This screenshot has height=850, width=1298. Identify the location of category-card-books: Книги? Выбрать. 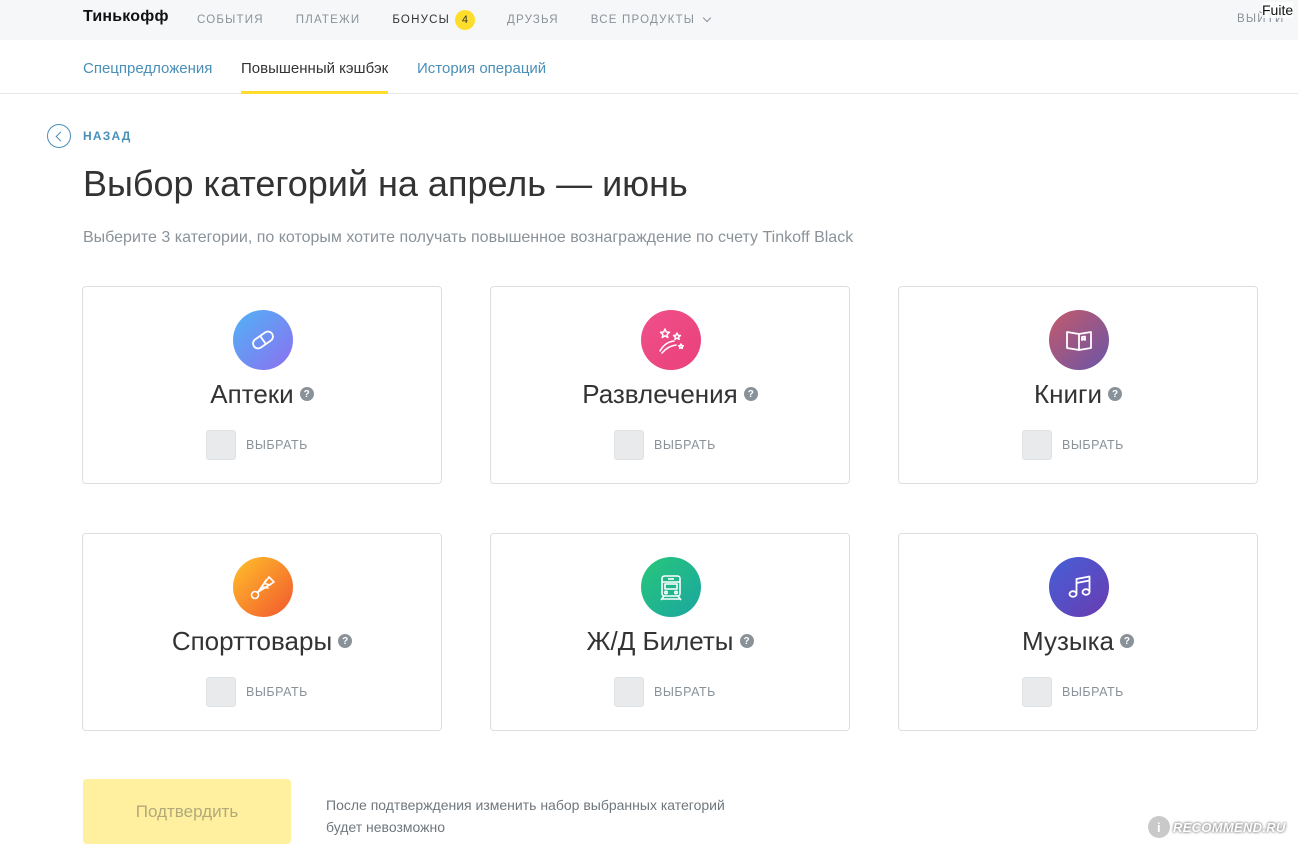
(1078, 385).